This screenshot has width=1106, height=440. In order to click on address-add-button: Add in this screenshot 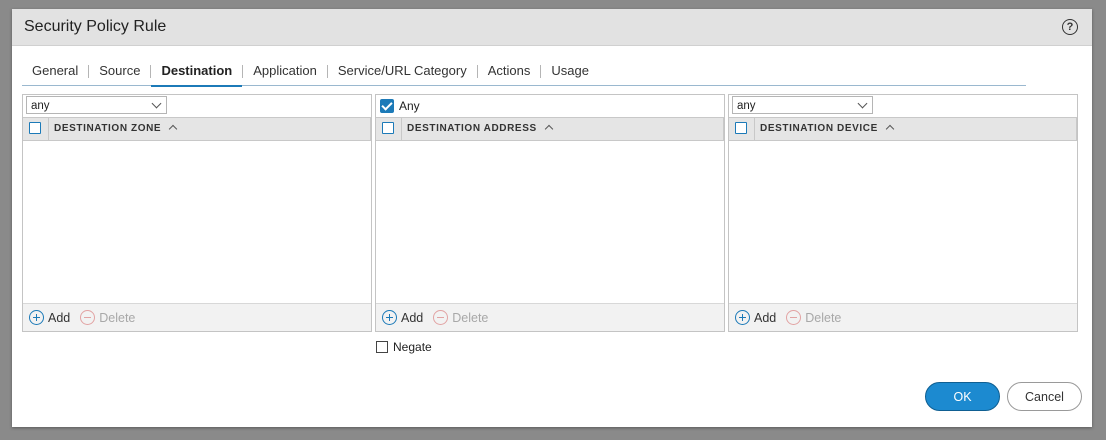, I will do `click(402, 317)`.